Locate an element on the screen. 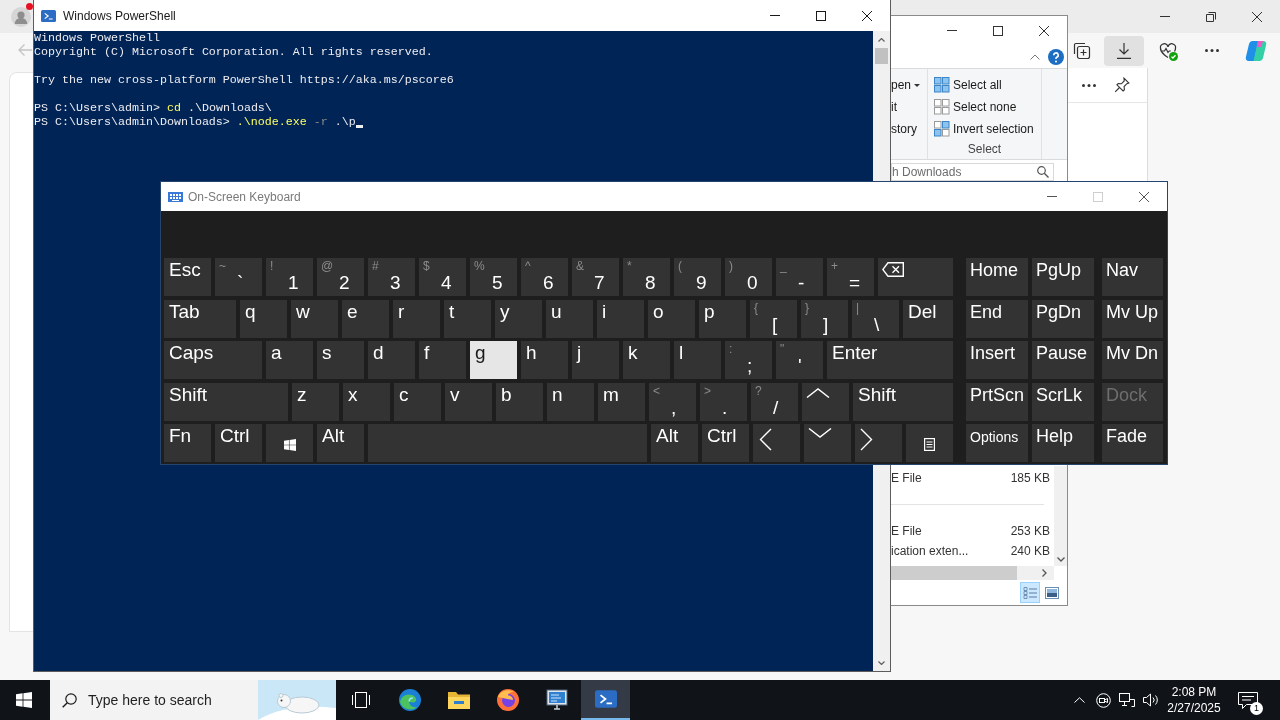  keyboard-key: " ' is located at coordinates (799, 360).